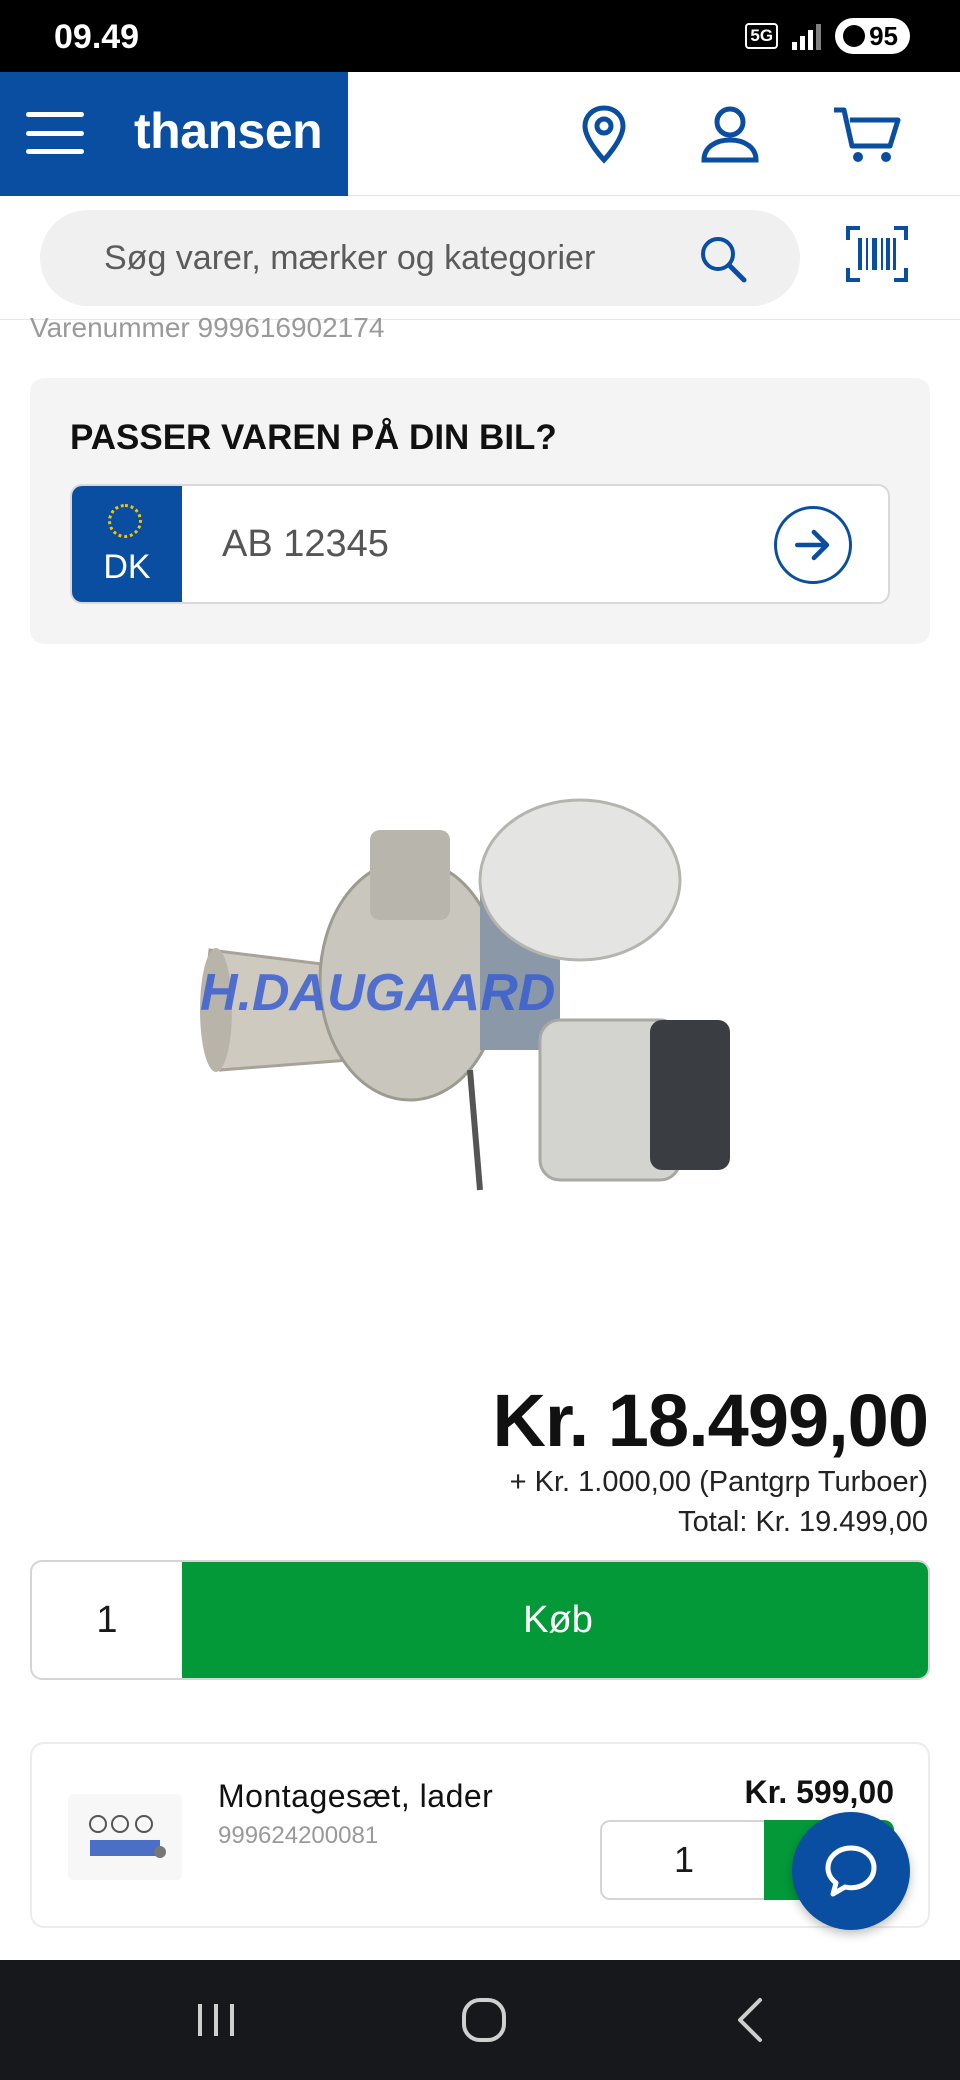 Image resolution: width=960 pixels, height=2080 pixels. I want to click on signal-icon, so click(807, 36).